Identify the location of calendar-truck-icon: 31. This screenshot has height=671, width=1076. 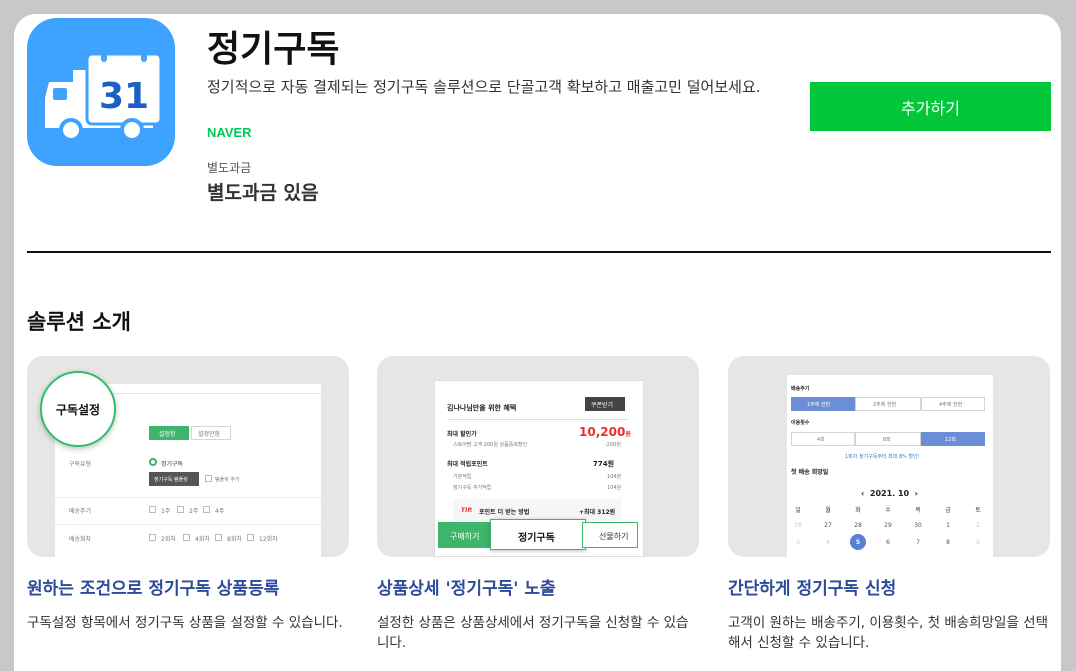
(101, 92).